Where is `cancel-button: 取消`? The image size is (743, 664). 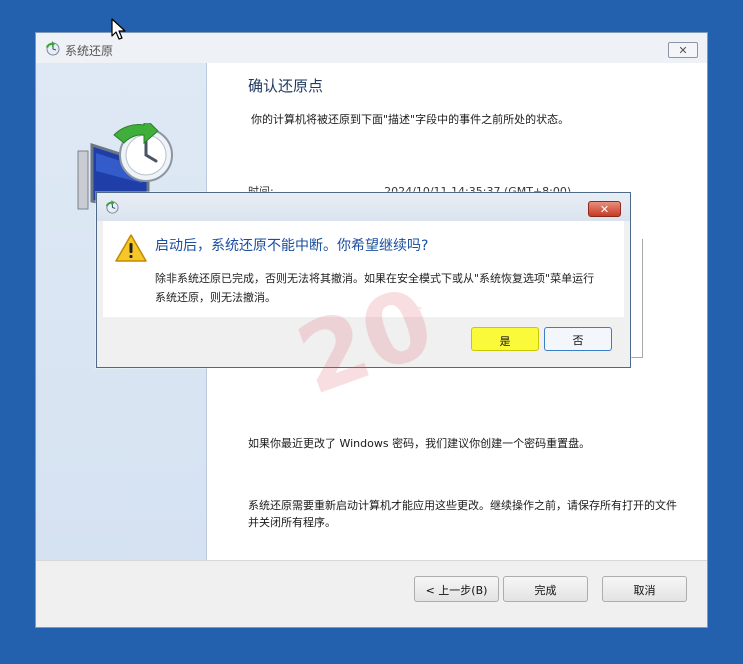
cancel-button: 取消 is located at coordinates (644, 589).